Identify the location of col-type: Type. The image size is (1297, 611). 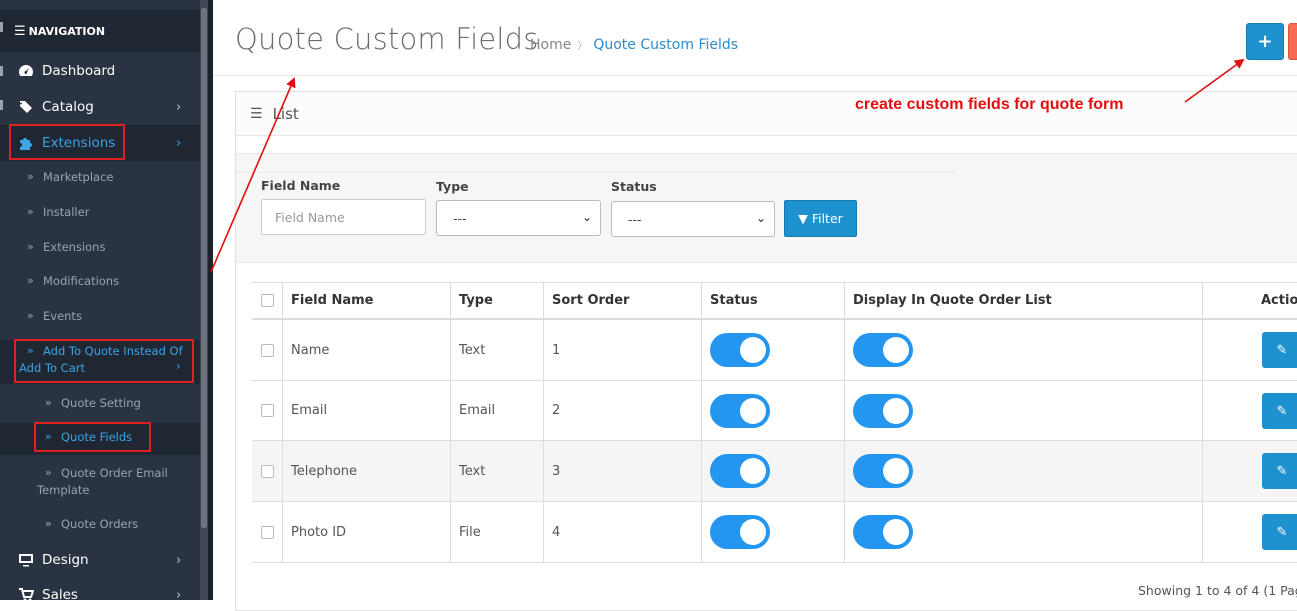
(497, 300).